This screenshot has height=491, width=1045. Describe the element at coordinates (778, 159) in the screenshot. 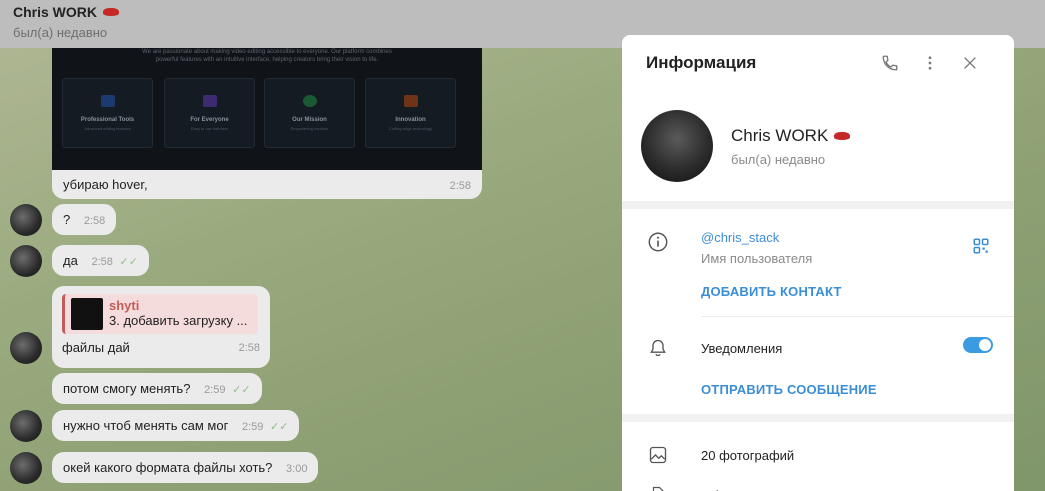

I see `profile-status: был(а) недавно` at that location.